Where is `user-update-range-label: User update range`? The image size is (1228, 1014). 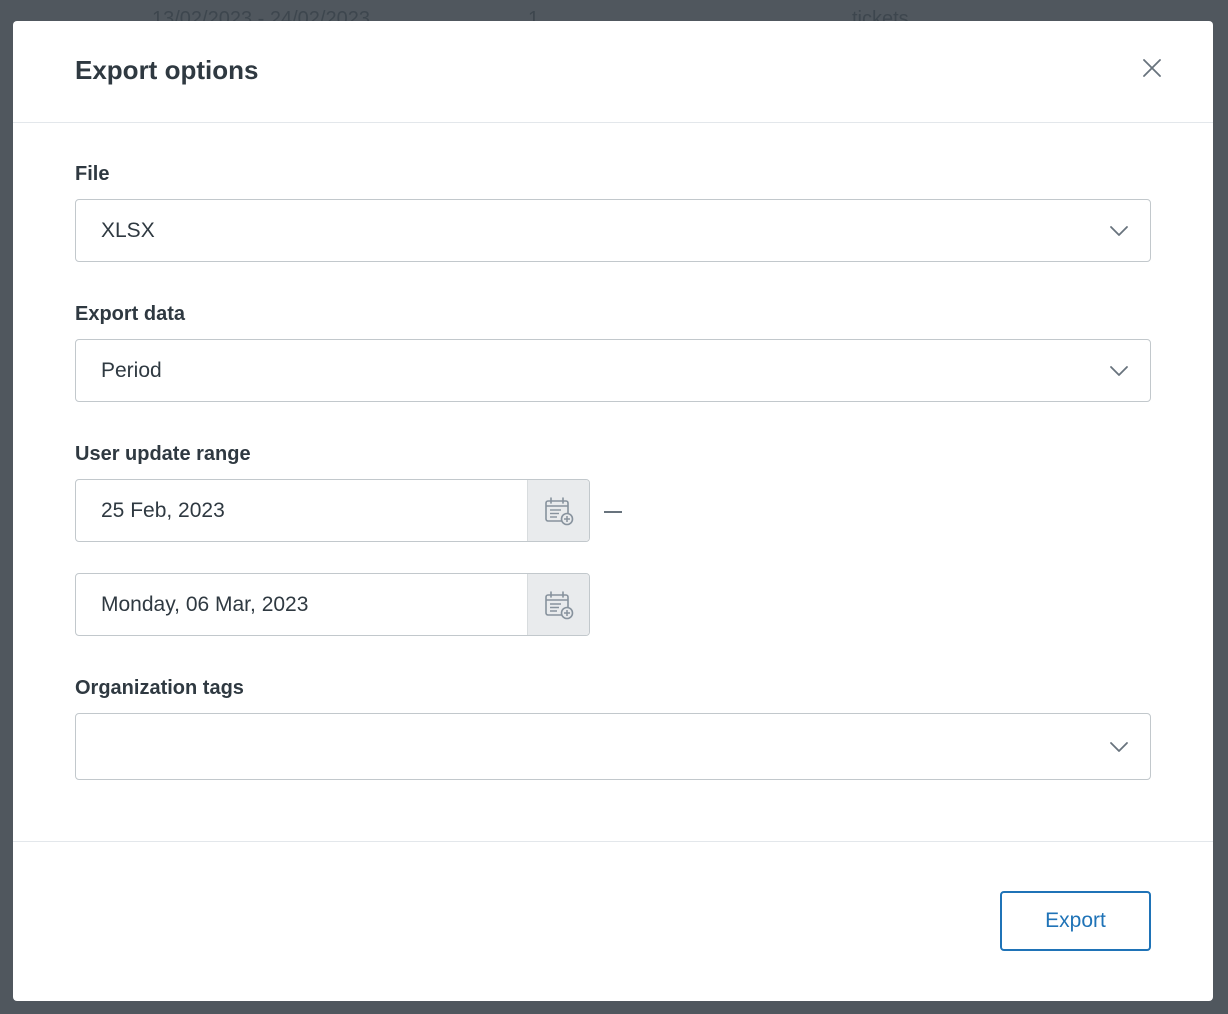 user-update-range-label: User update range is located at coordinates (163, 454).